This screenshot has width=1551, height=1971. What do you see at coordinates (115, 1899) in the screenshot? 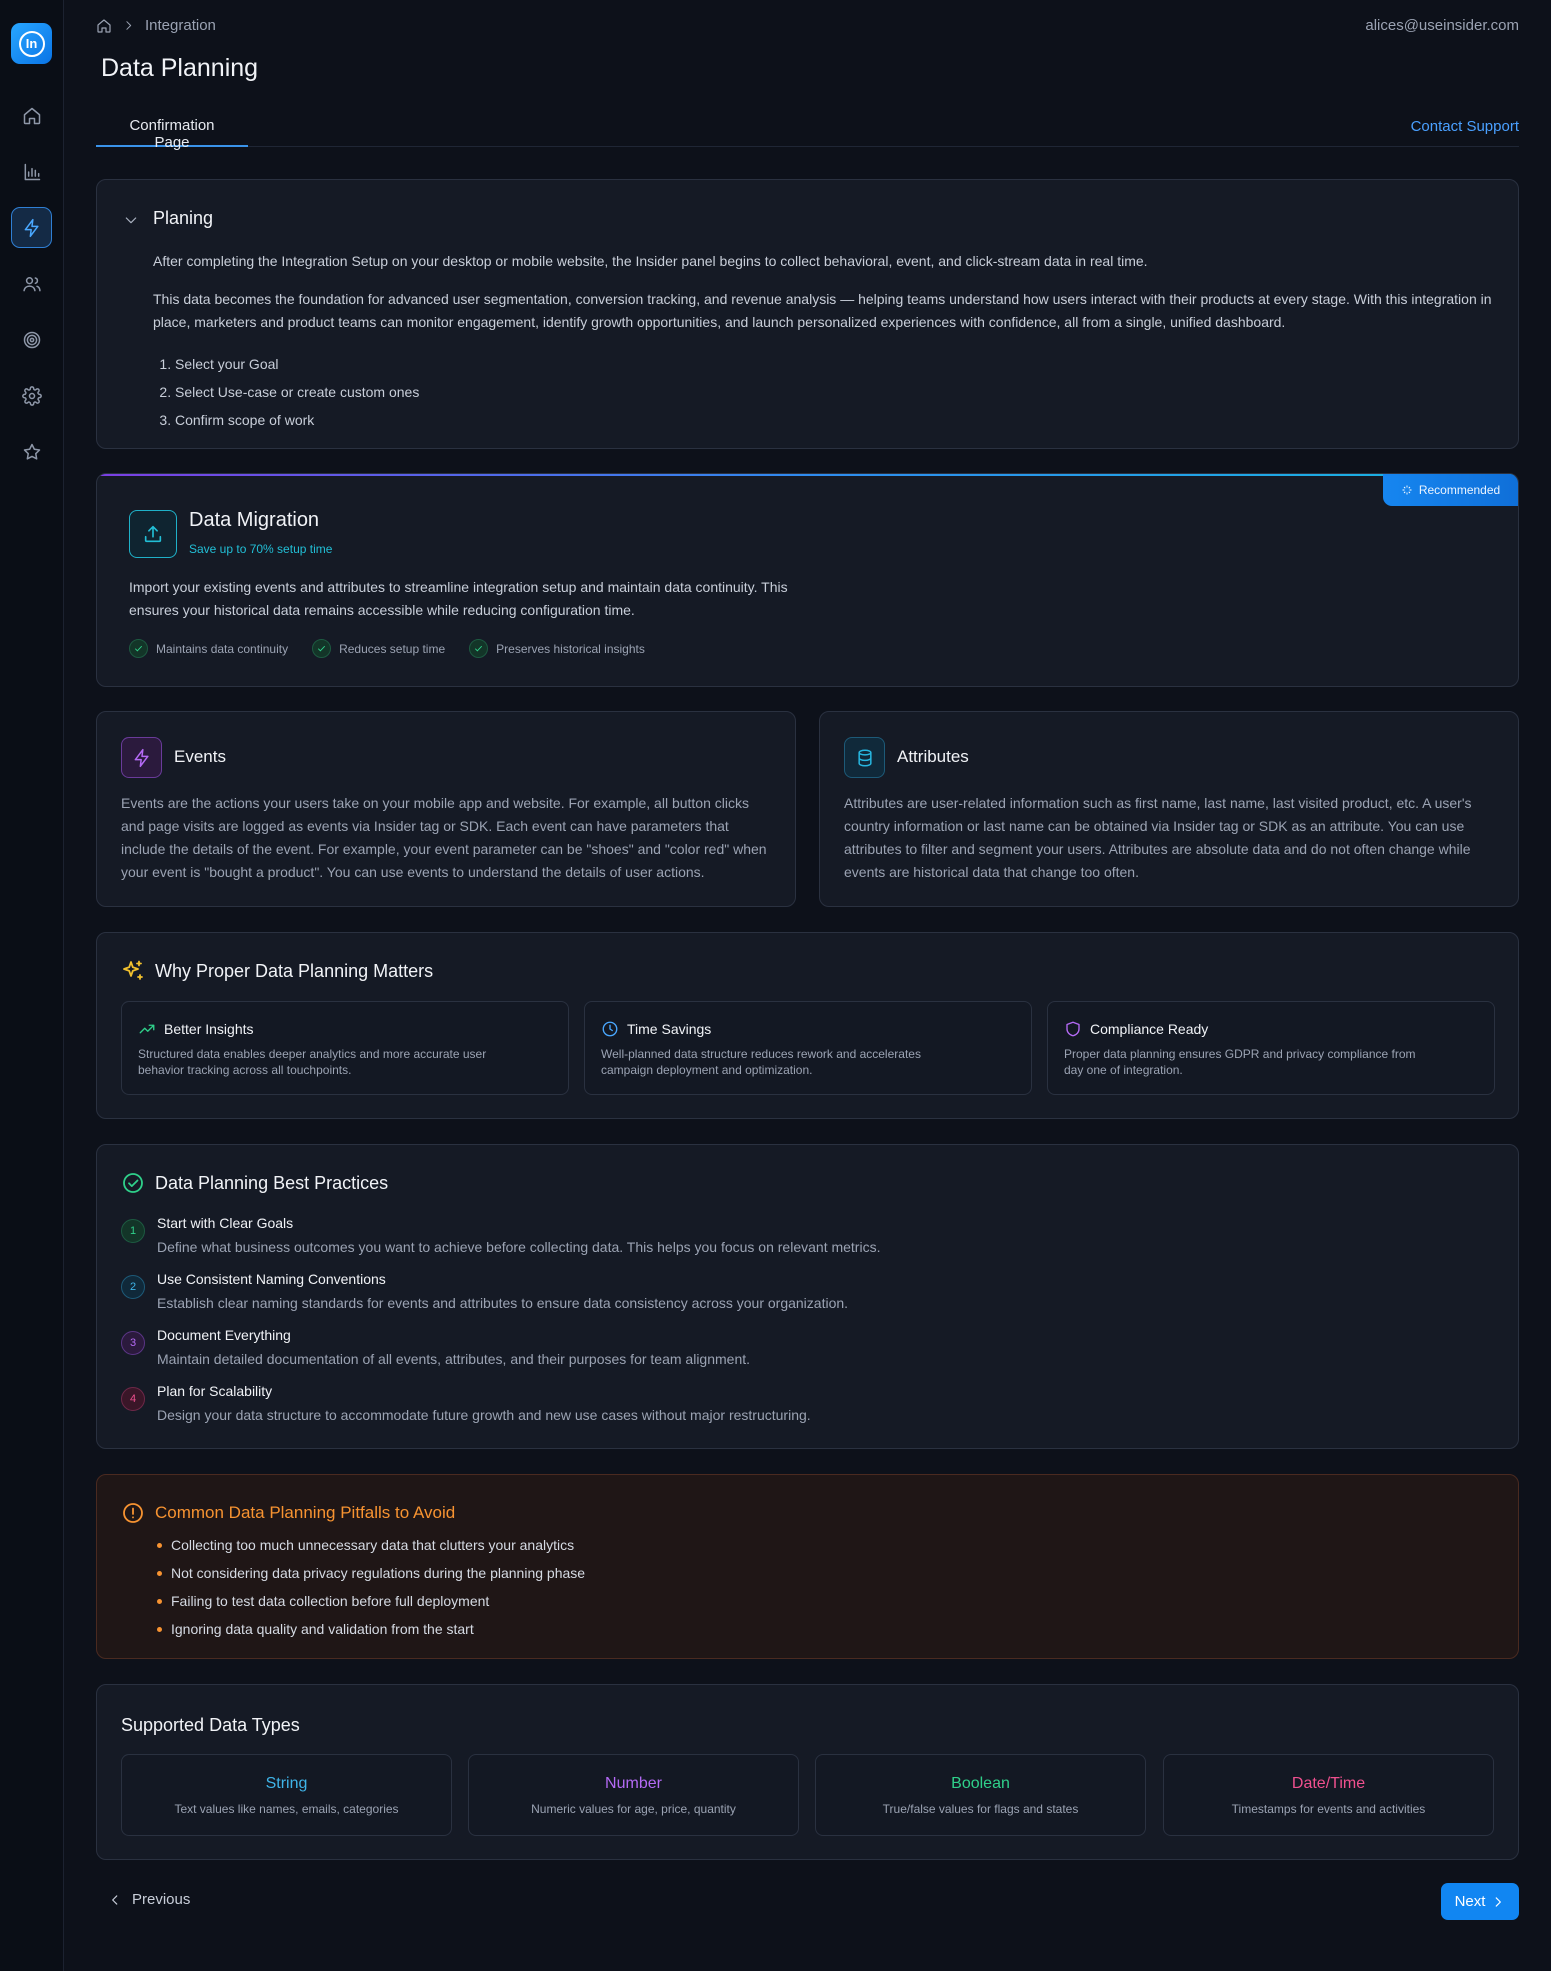
I see `chevron-left-icon` at bounding box center [115, 1899].